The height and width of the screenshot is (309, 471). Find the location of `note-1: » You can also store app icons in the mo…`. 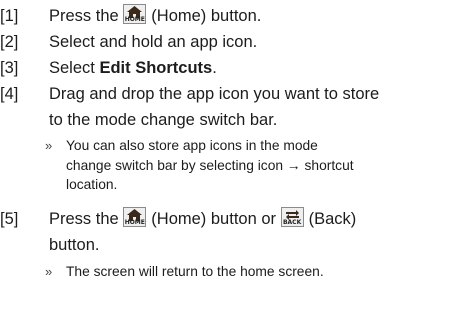

note-1: » You can also store app icons in the mo… is located at coordinates (199, 165).